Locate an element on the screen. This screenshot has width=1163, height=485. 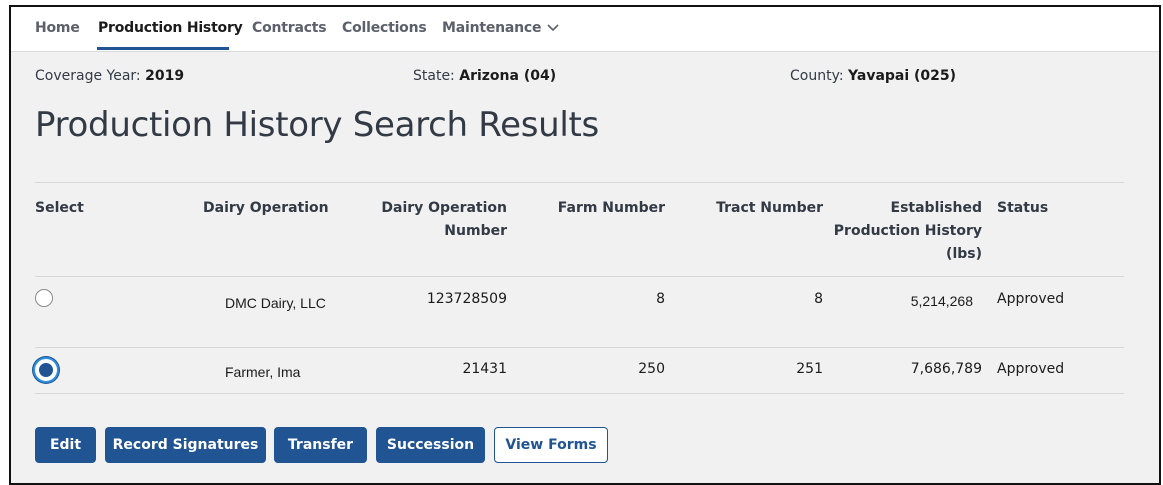
cell-tract-number: 8 is located at coordinates (818, 299).